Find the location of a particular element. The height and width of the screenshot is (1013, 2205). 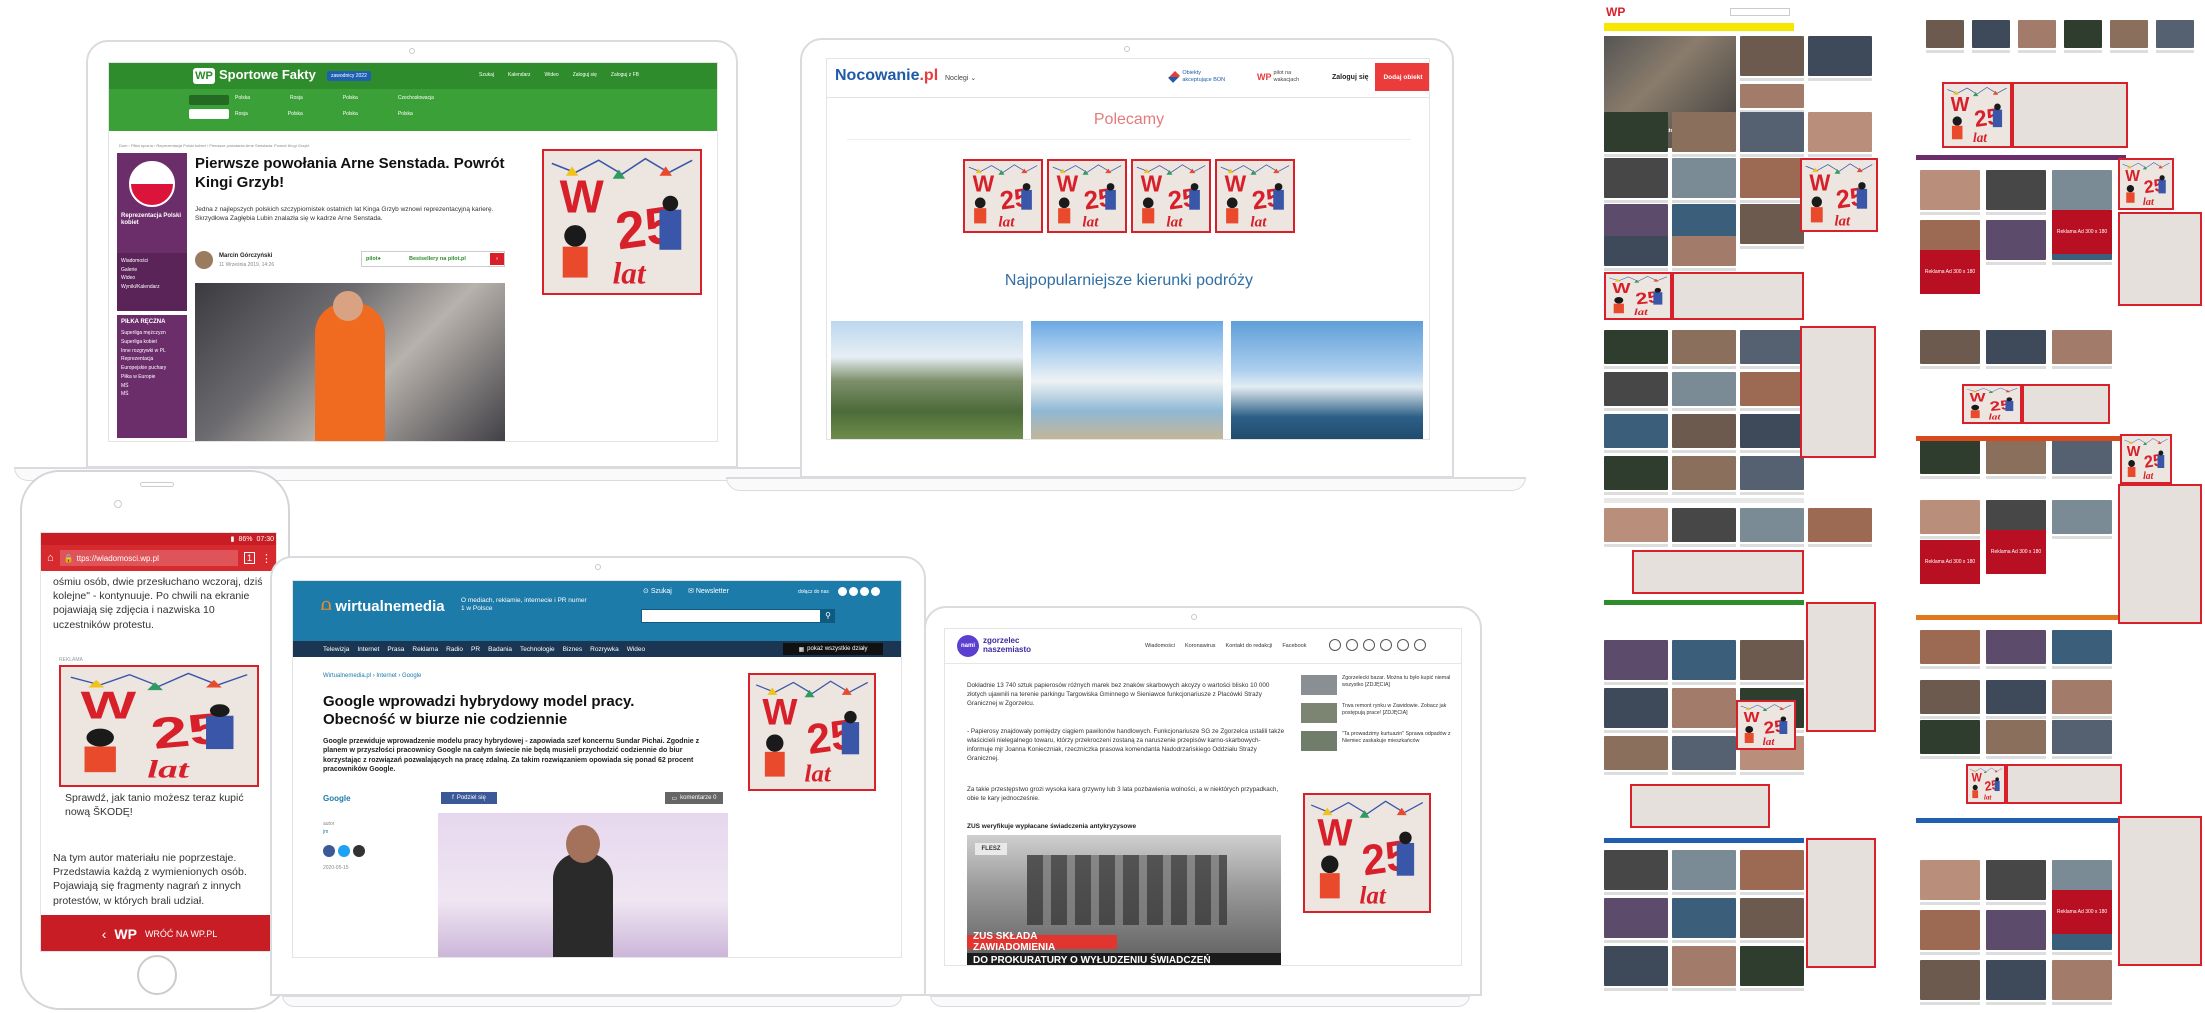

nav-video: Wideo is located at coordinates (552, 75).